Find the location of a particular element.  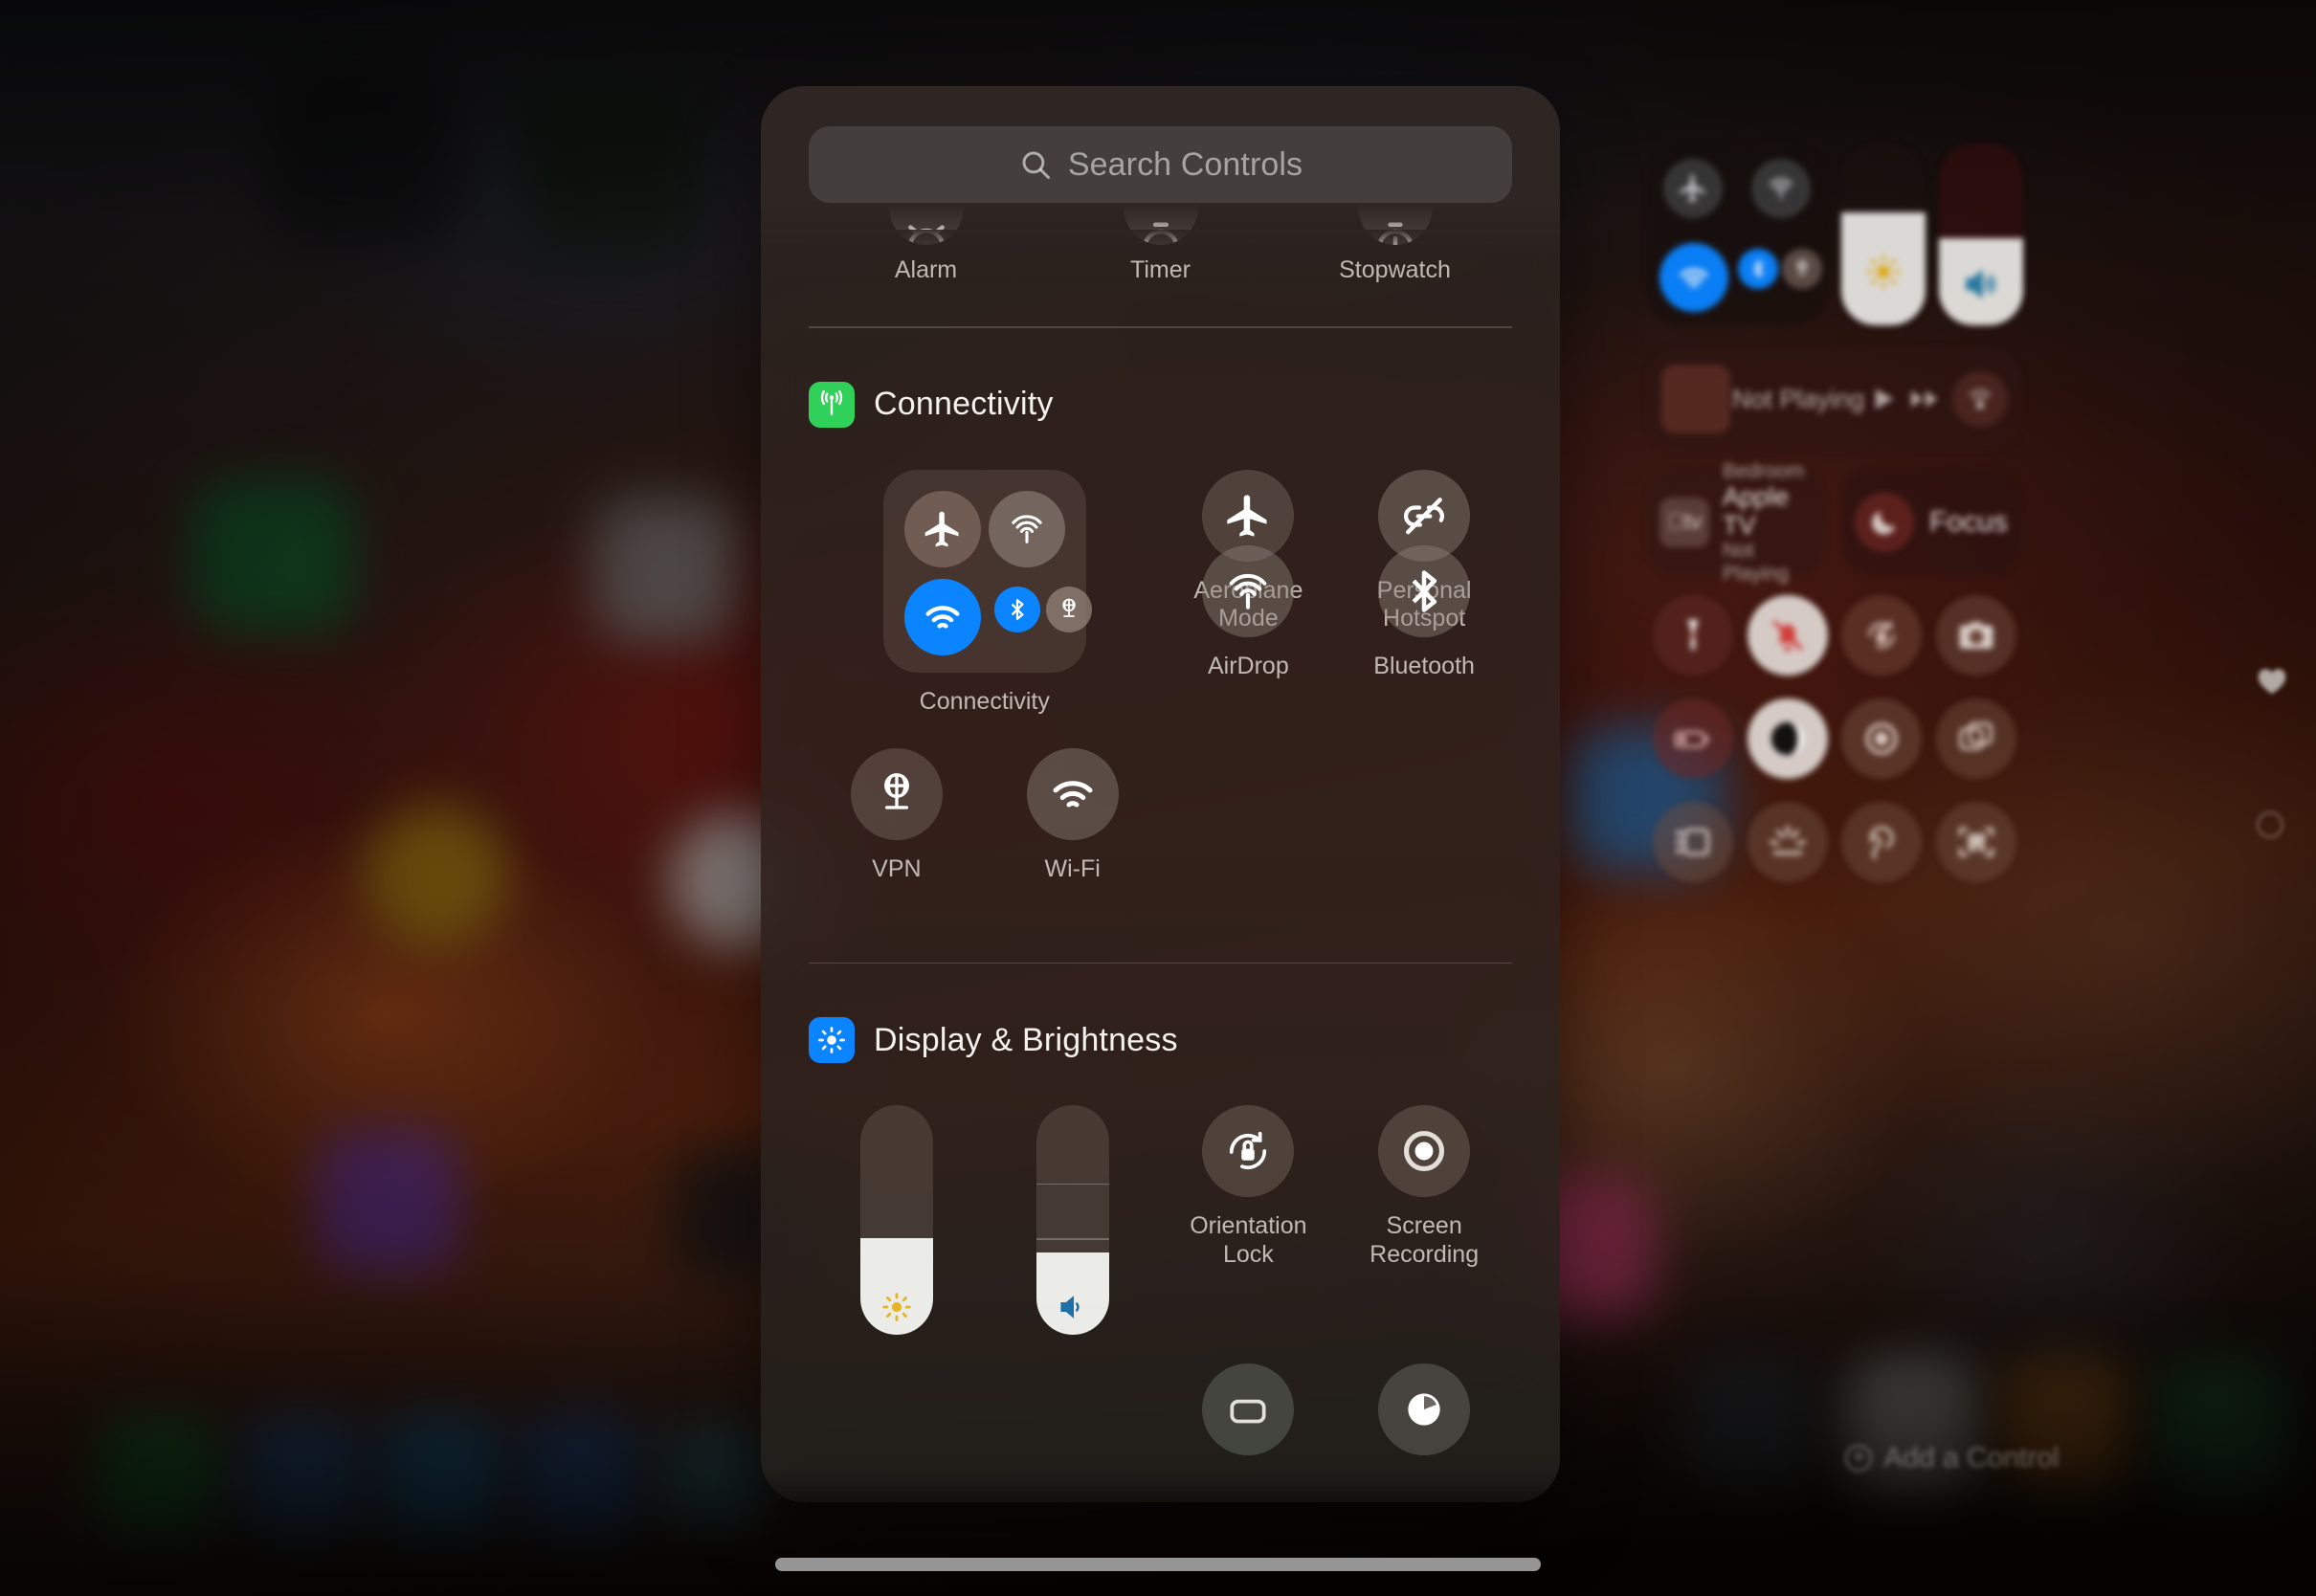

airplay-icon is located at coordinates (1981, 399).